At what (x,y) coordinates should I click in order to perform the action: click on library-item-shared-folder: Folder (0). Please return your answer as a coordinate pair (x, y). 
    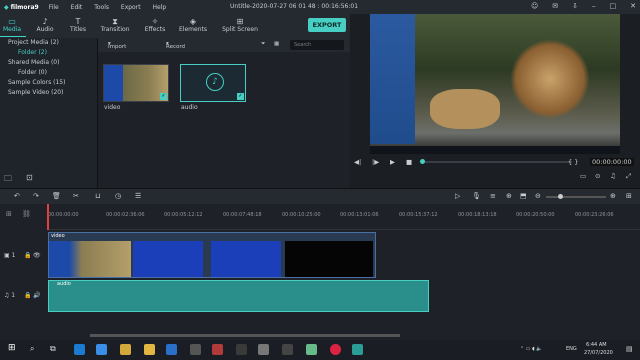
    Looking at the image, I should click on (48, 73).